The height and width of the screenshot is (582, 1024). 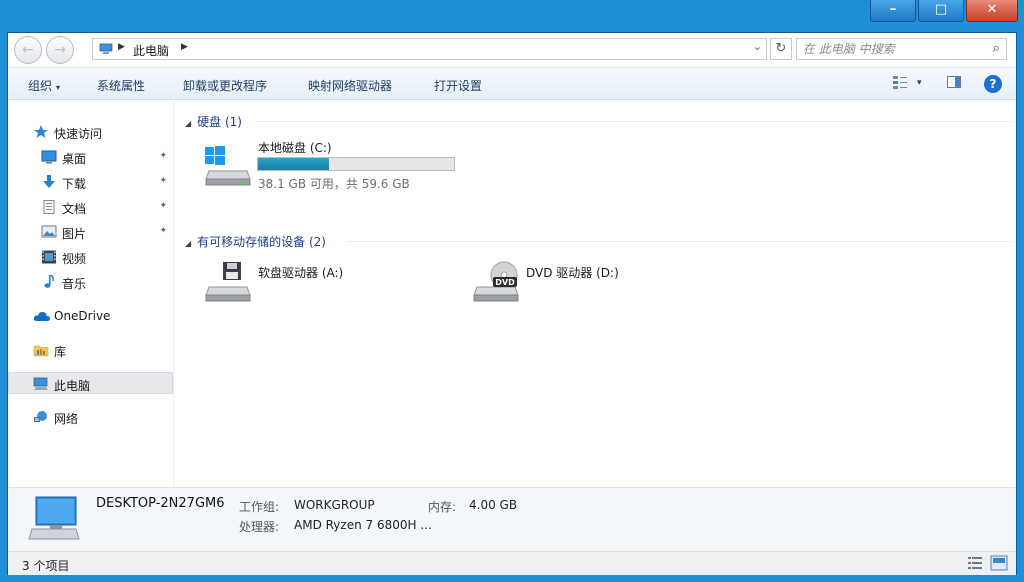 I want to click on title-bar: – □ ✕, so click(x=512, y=16).